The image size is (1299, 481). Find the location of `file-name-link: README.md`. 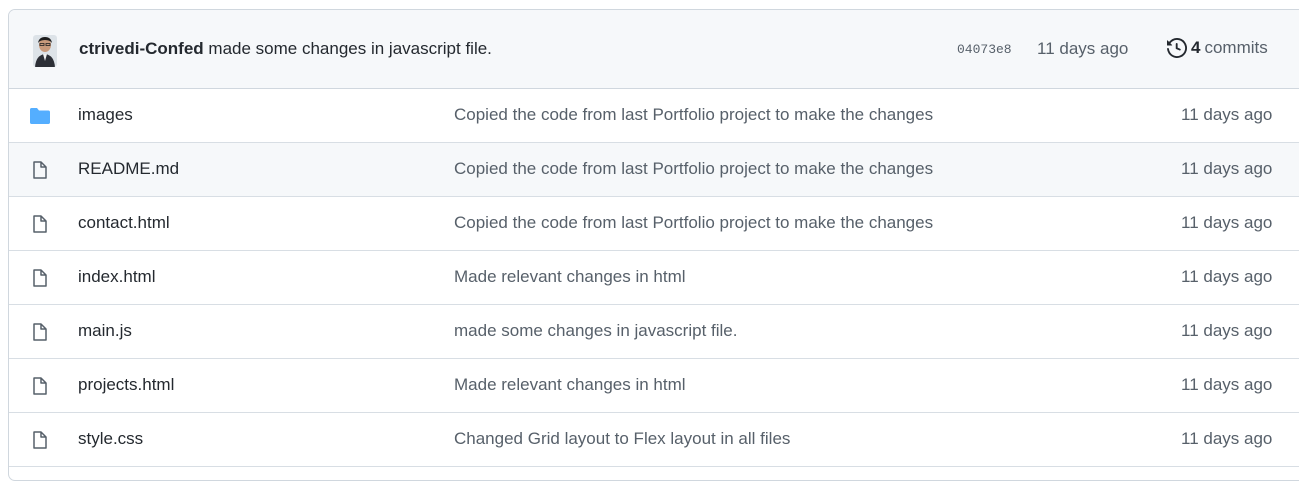

file-name-link: README.md is located at coordinates (128, 169).